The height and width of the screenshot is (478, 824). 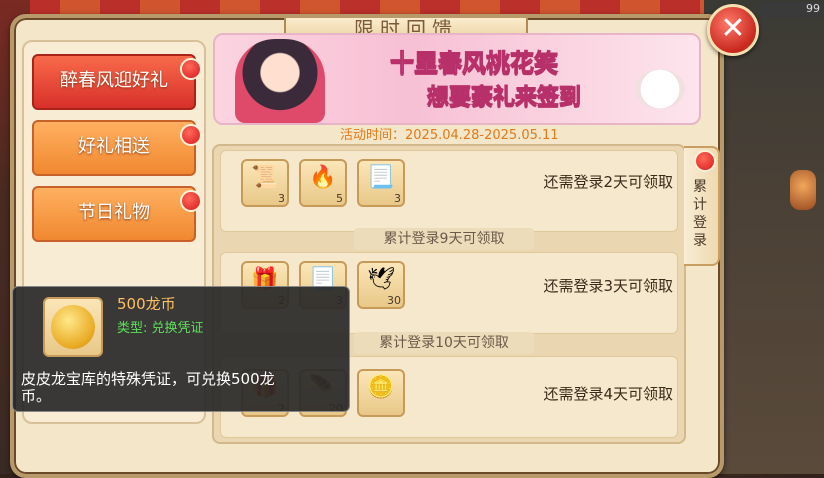 I want to click on row-header: 累计登录10天可领取, so click(x=444, y=343).